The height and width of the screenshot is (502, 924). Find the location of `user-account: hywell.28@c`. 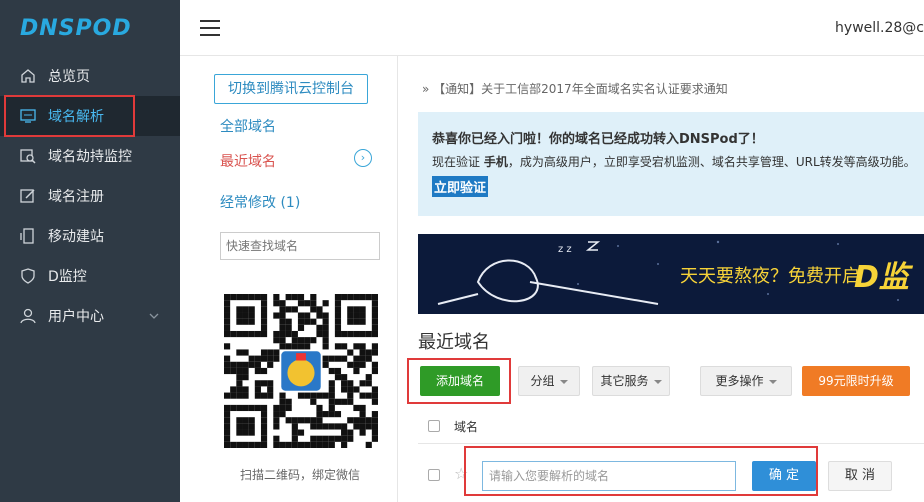

user-account: hywell.28@c is located at coordinates (879, 28).